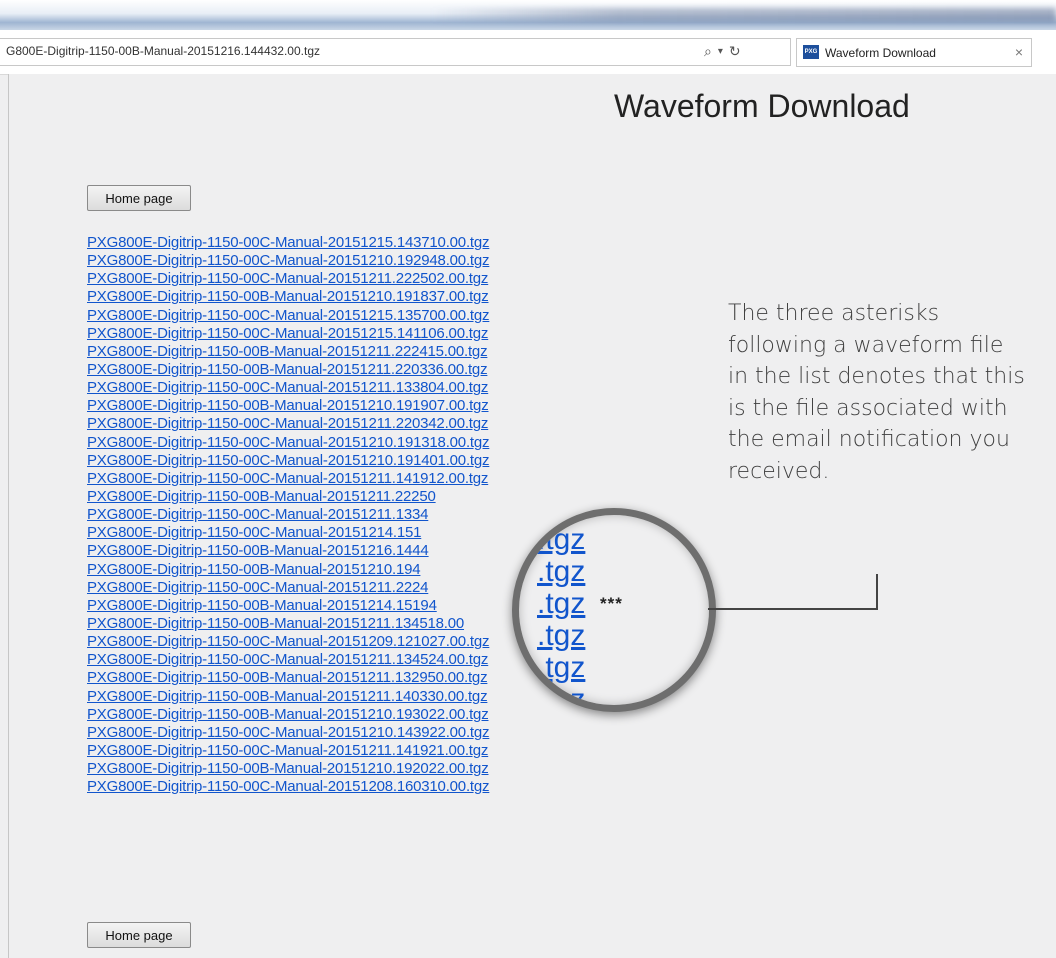  What do you see at coordinates (880, 53) in the screenshot?
I see `tab-title: Waveform Download` at bounding box center [880, 53].